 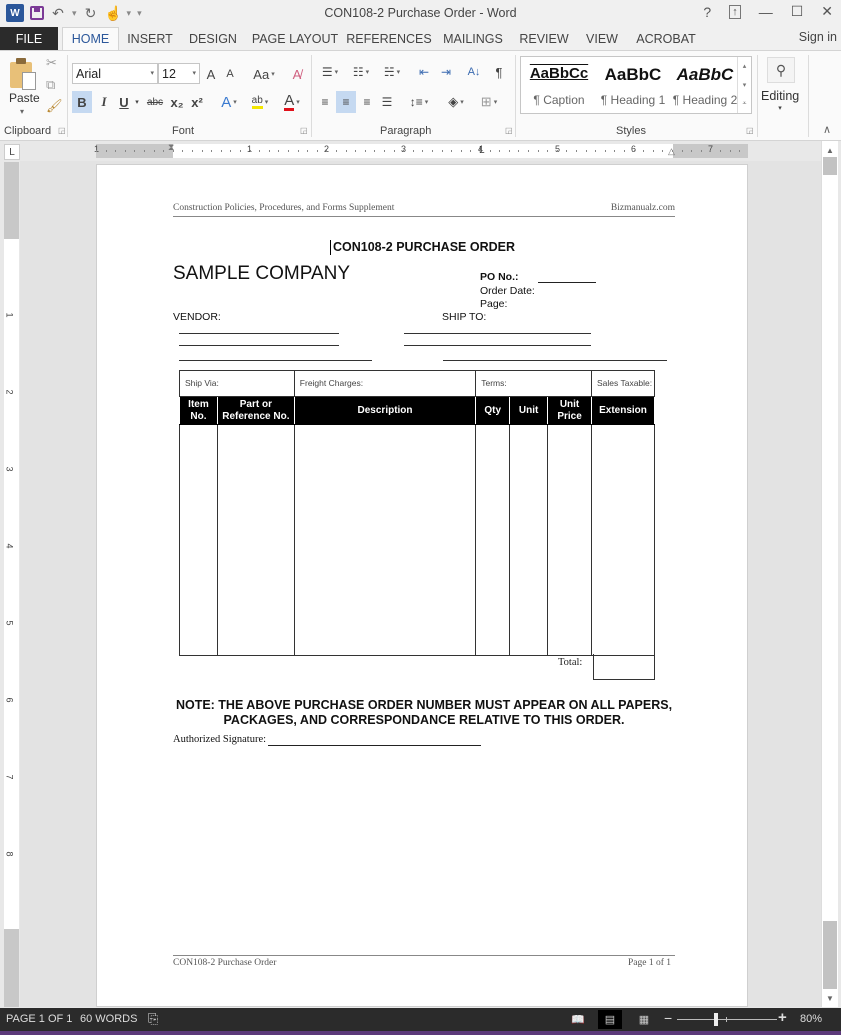 What do you see at coordinates (361, 72) in the screenshot?
I see `numbering-button: ☷ ▾` at bounding box center [361, 72].